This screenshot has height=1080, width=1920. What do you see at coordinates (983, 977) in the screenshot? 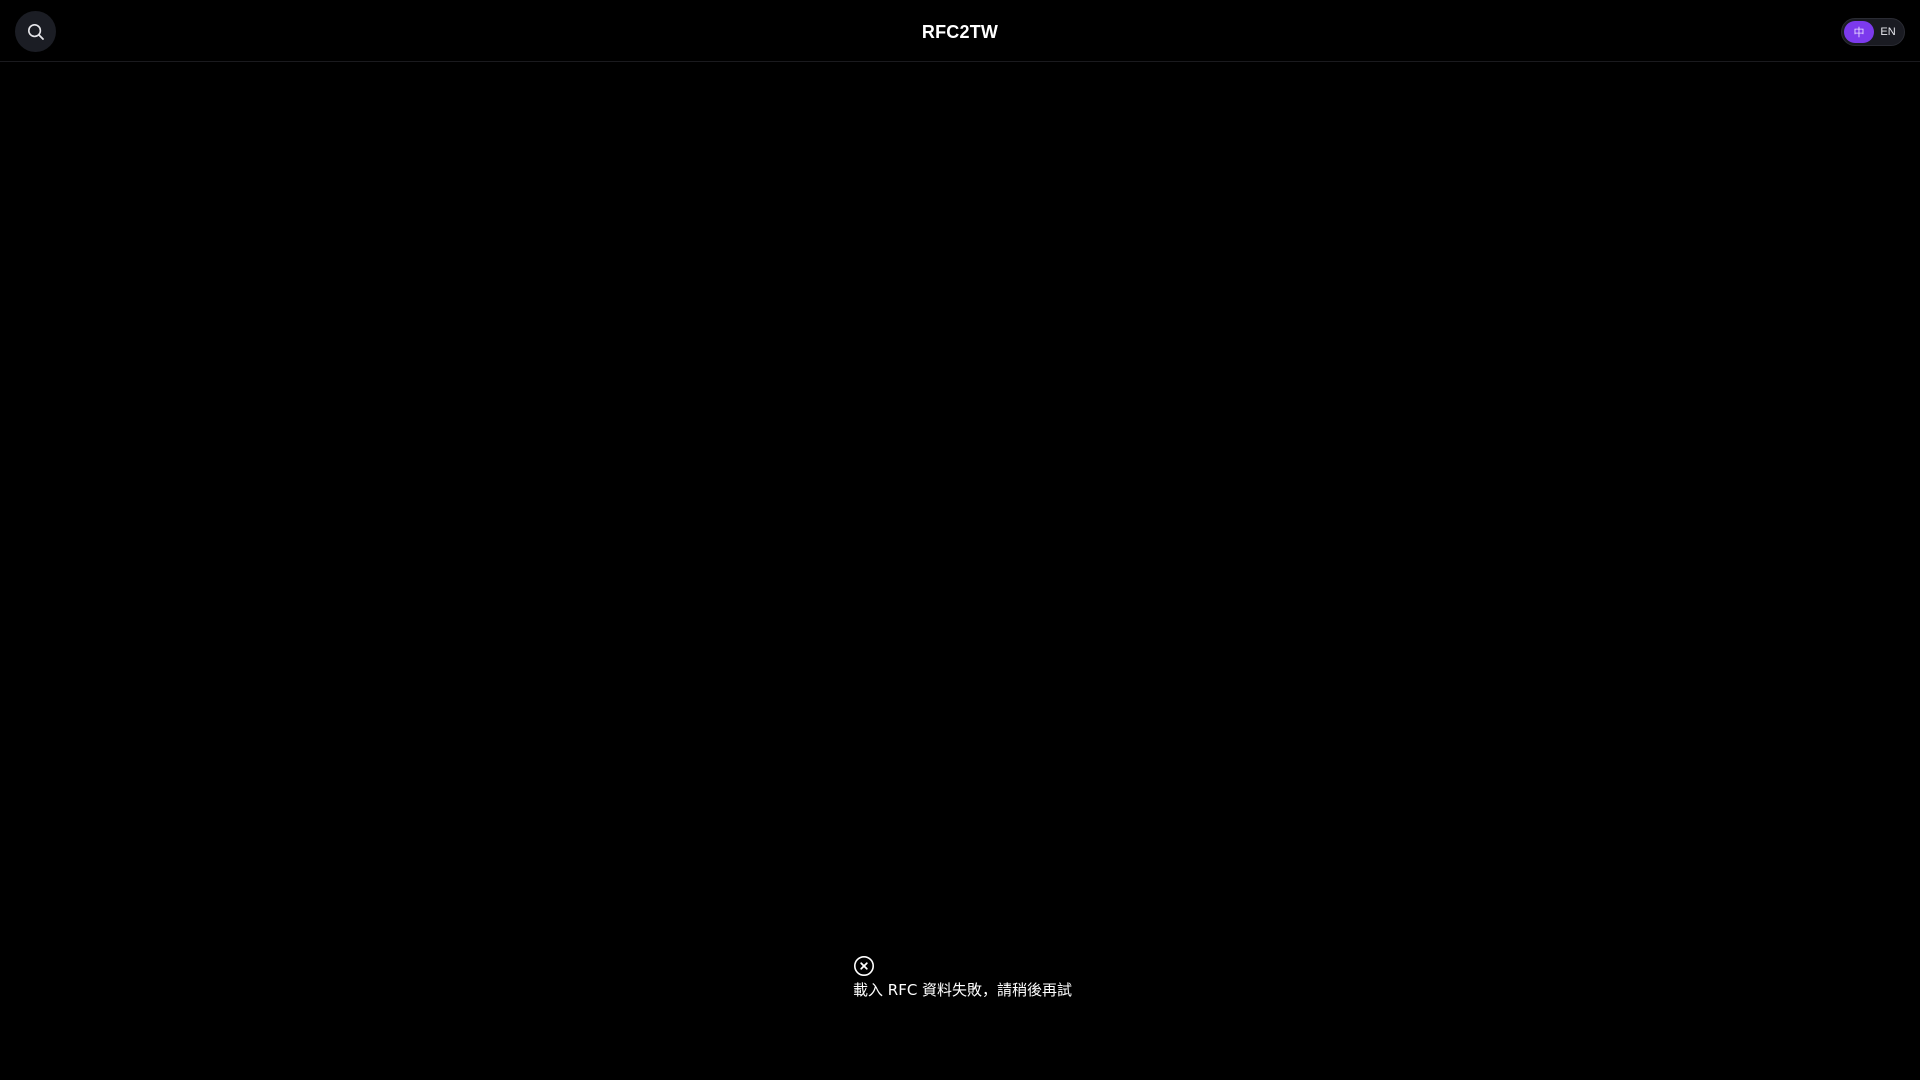
I see `error-message-box: 載入 RFC 資料失敗，請稍後再試` at bounding box center [983, 977].